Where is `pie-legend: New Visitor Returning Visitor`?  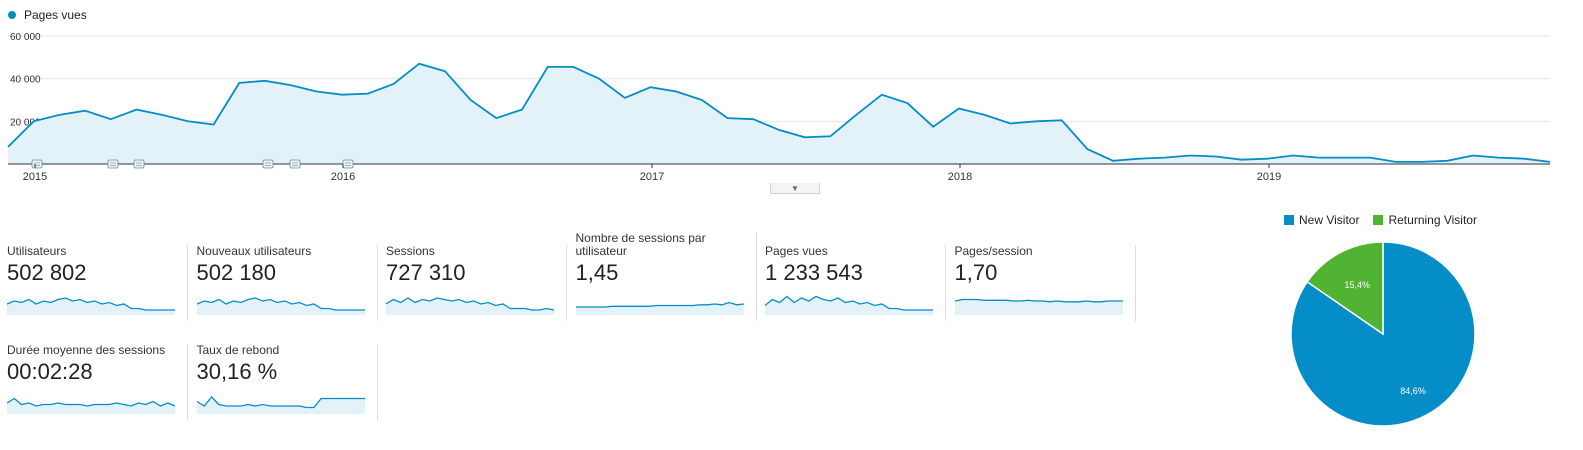
pie-legend: New Visitor Returning Visitor is located at coordinates (1387, 220).